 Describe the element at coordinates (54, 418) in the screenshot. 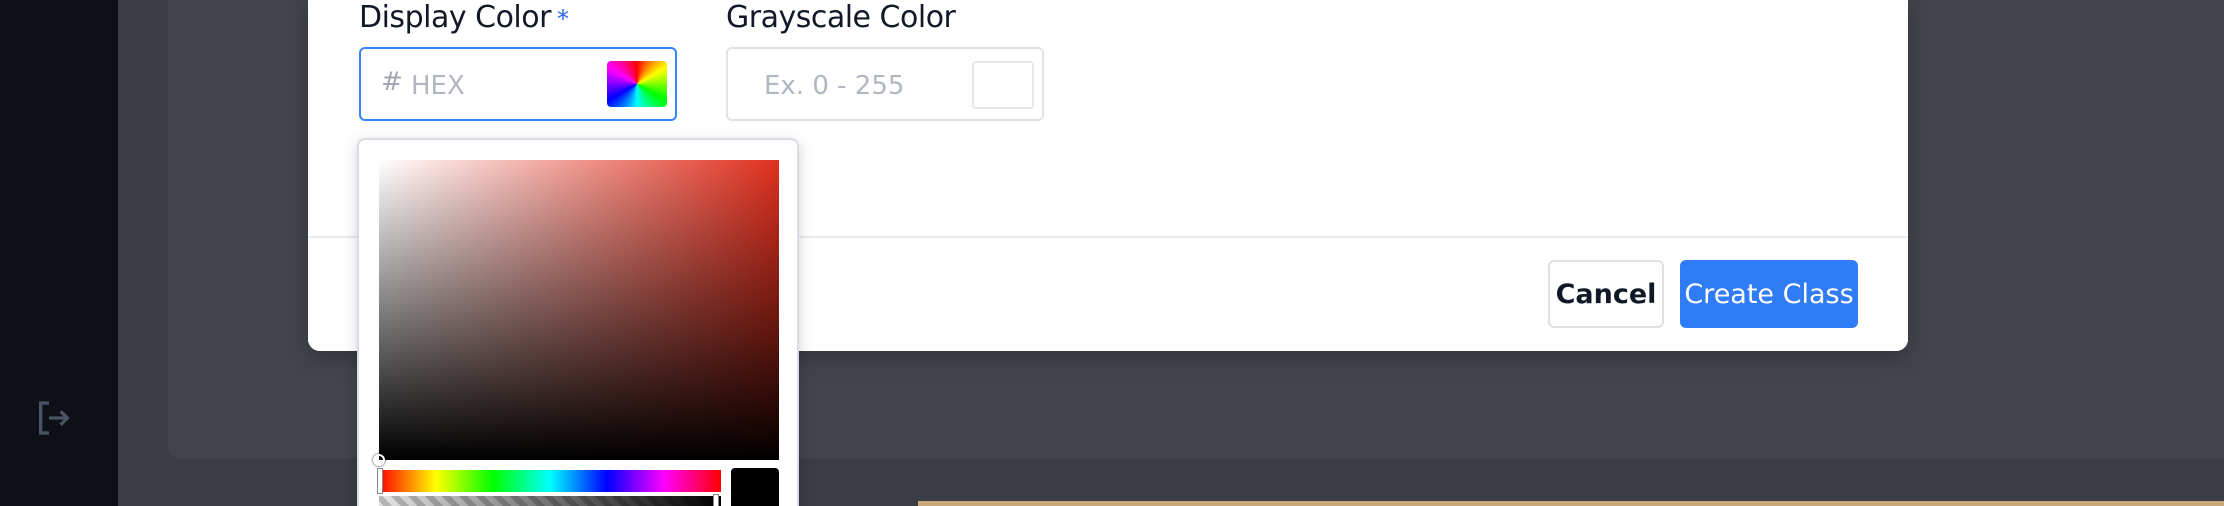

I see `logout-icon` at that location.